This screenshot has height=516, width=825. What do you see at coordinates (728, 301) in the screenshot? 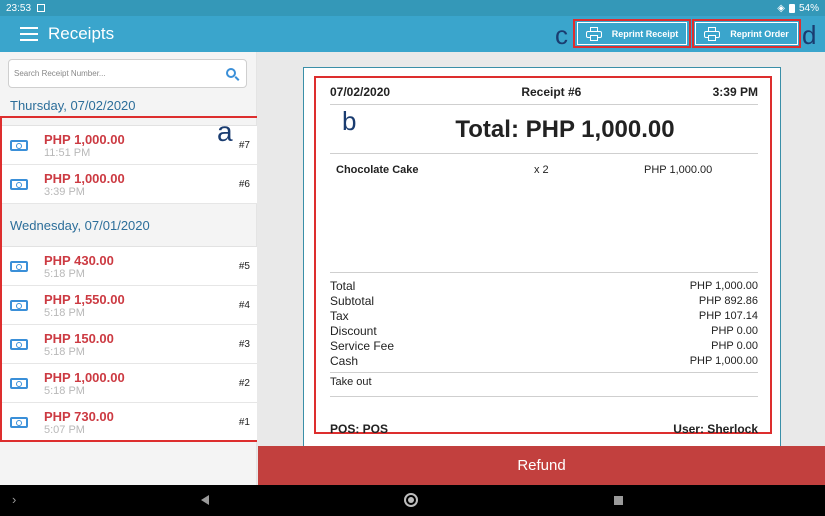
I see `summary-value: PHP 892.86` at bounding box center [728, 301].